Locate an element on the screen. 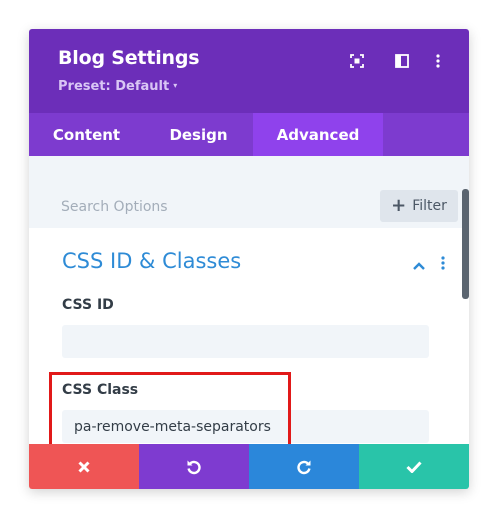 This screenshot has height=518, width=494. cancel-button is located at coordinates (84, 466).